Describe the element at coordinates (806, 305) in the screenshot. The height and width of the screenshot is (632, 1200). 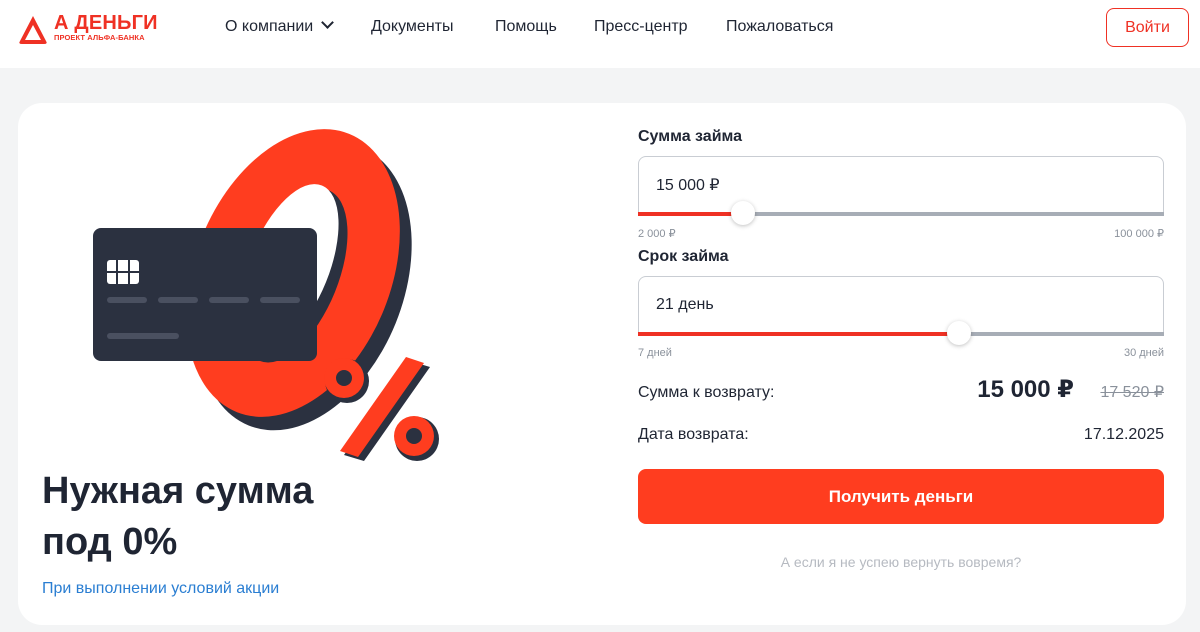
I see `loan-term-input` at that location.